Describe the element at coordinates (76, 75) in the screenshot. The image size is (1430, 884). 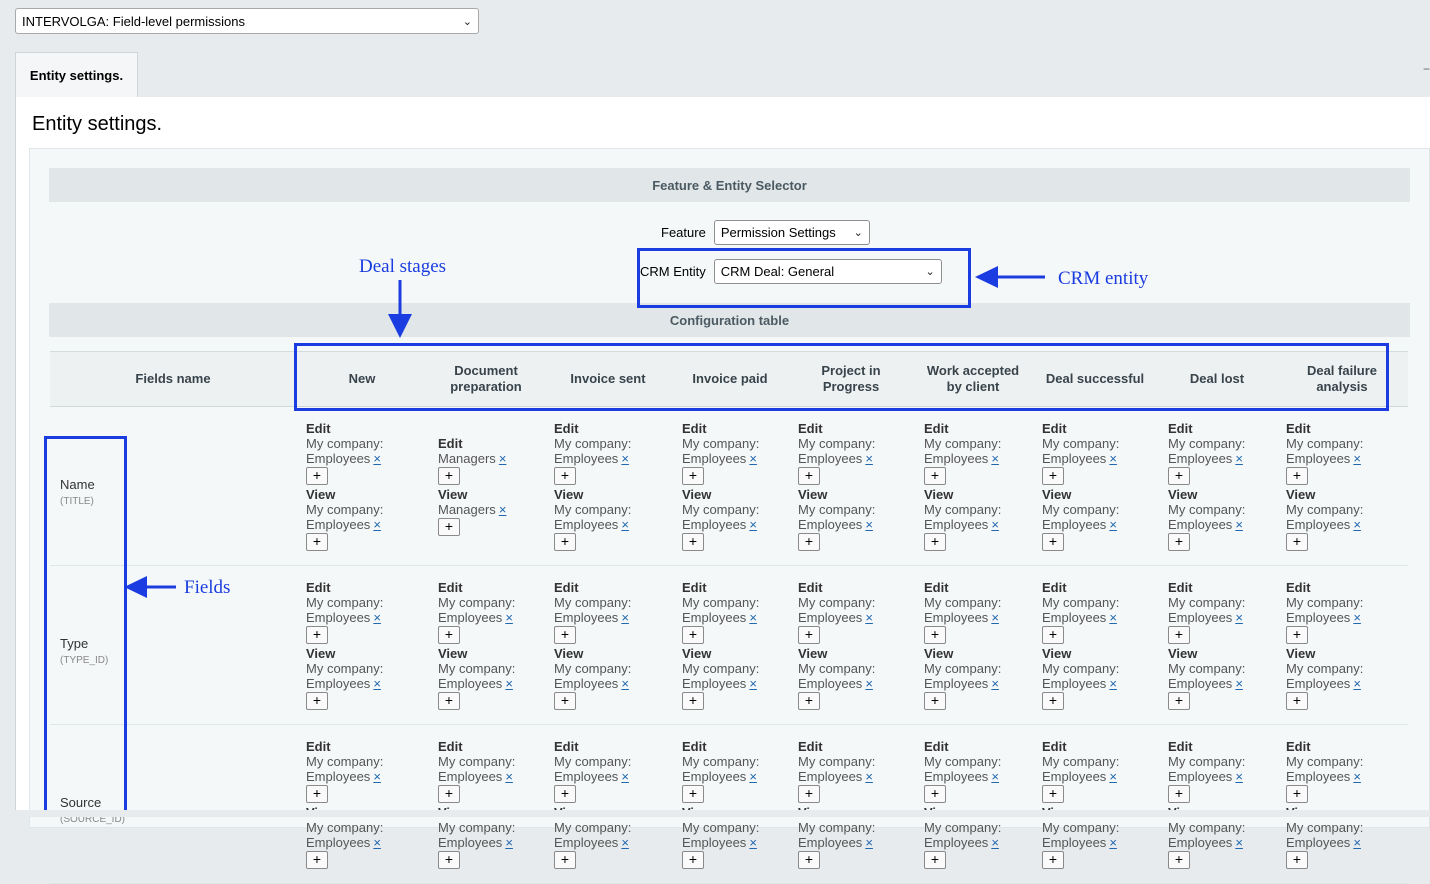
I see `tab-entity-settings: Entity settings.` at that location.